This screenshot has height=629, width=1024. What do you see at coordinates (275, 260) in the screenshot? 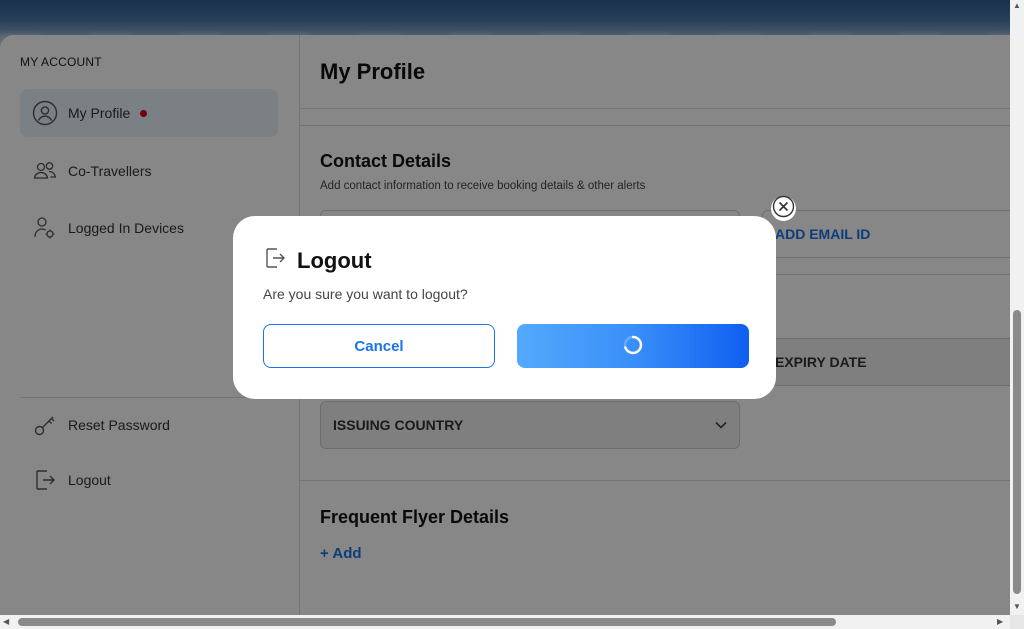
I see `logout-icon` at bounding box center [275, 260].